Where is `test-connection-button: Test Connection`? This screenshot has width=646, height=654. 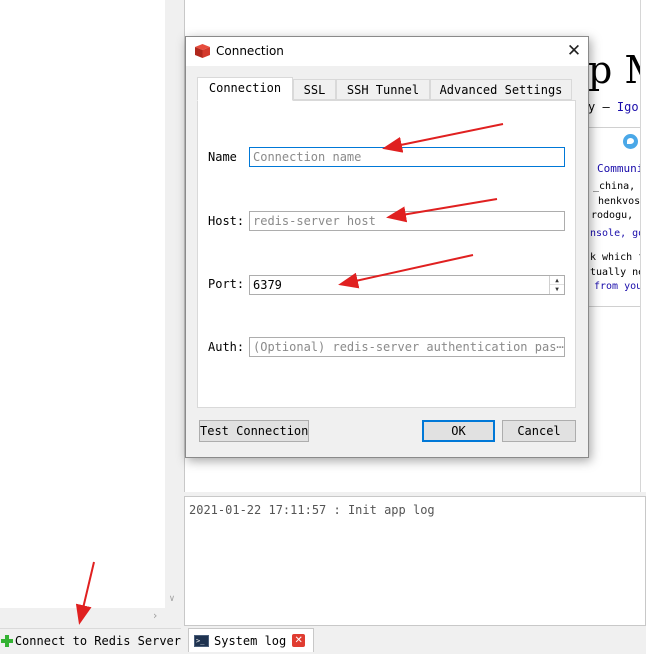 test-connection-button: Test Connection is located at coordinates (254, 431).